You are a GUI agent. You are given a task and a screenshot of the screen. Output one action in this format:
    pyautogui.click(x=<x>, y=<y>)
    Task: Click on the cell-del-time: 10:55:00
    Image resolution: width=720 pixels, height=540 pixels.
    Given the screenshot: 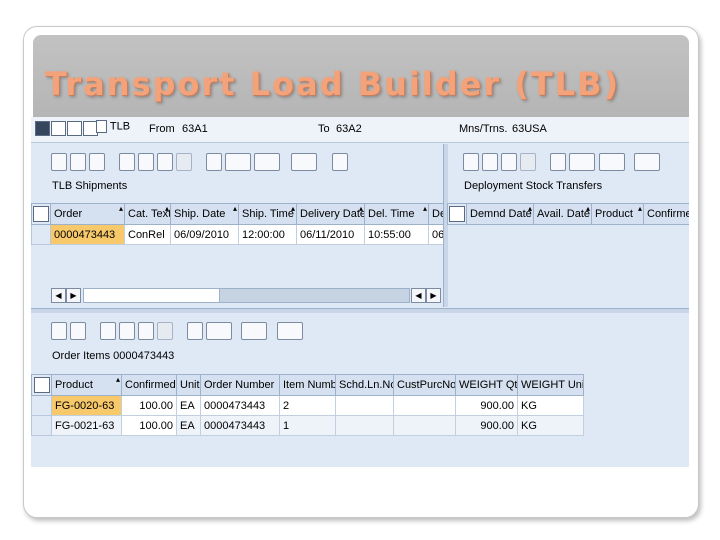 What is the action you would take?
    pyautogui.click(x=396, y=234)
    